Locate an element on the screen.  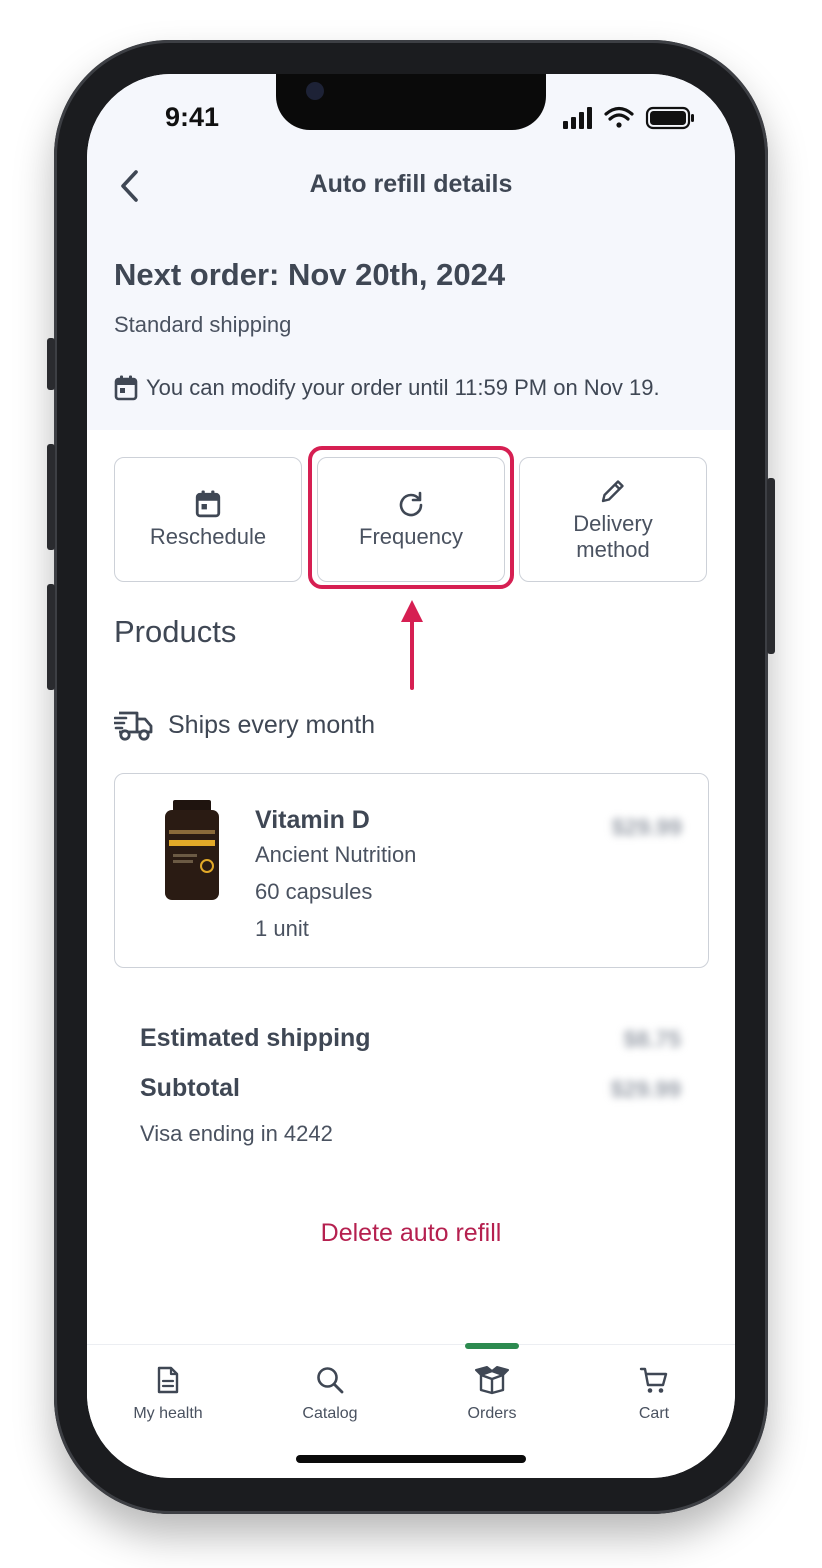
home-indicator is located at coordinates (411, 1459).